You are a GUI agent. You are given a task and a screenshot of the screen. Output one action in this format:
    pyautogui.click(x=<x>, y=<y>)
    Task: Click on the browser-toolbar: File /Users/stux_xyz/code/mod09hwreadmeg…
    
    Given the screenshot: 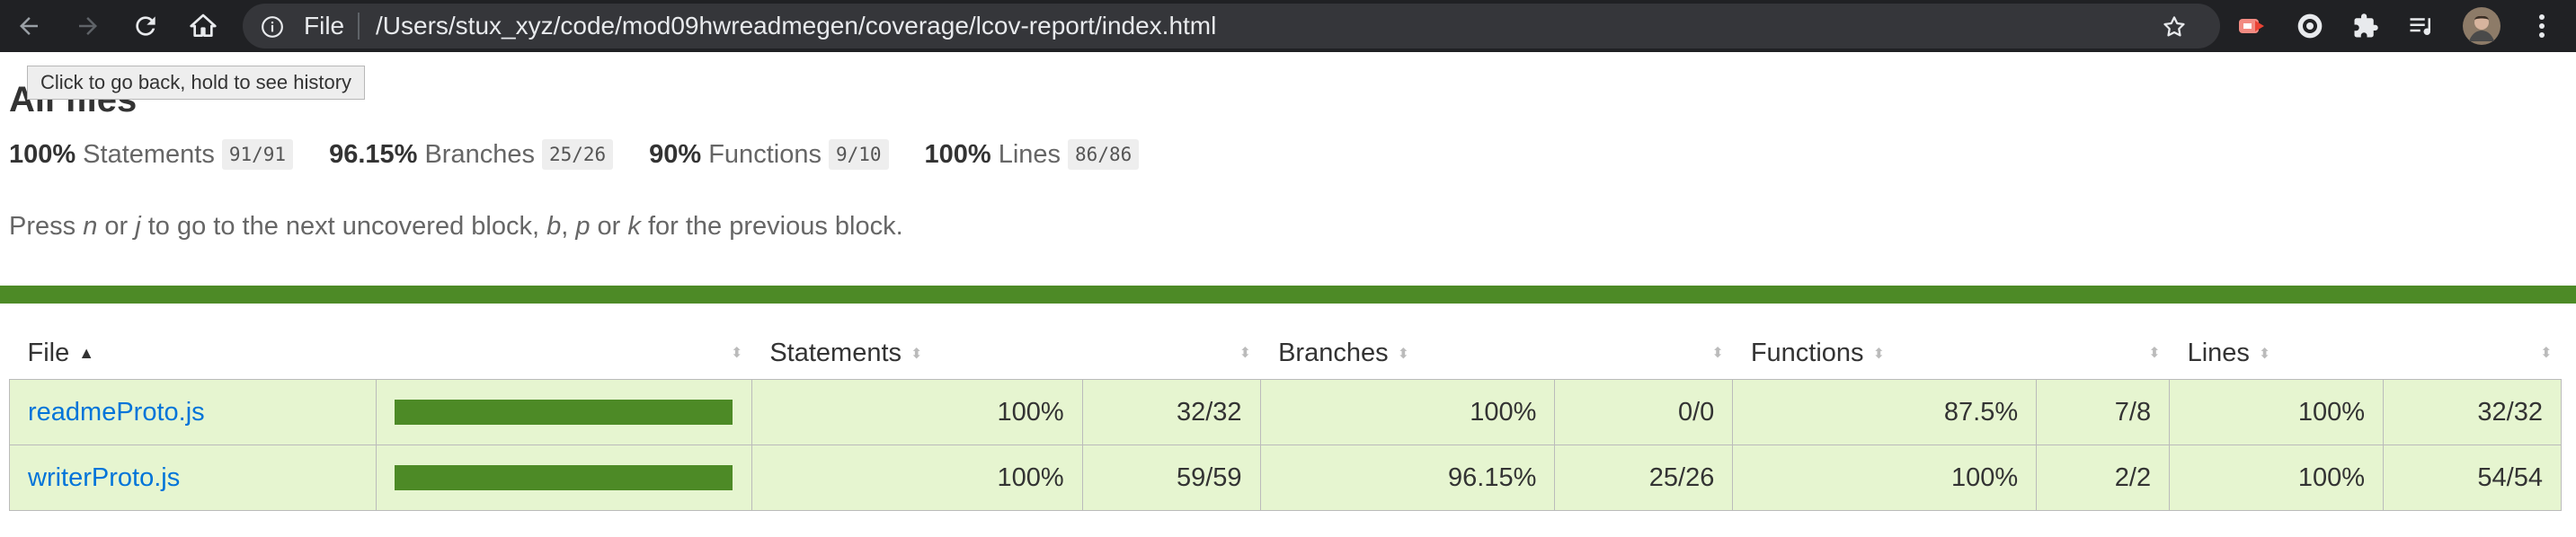 What is the action you would take?
    pyautogui.click(x=1288, y=26)
    